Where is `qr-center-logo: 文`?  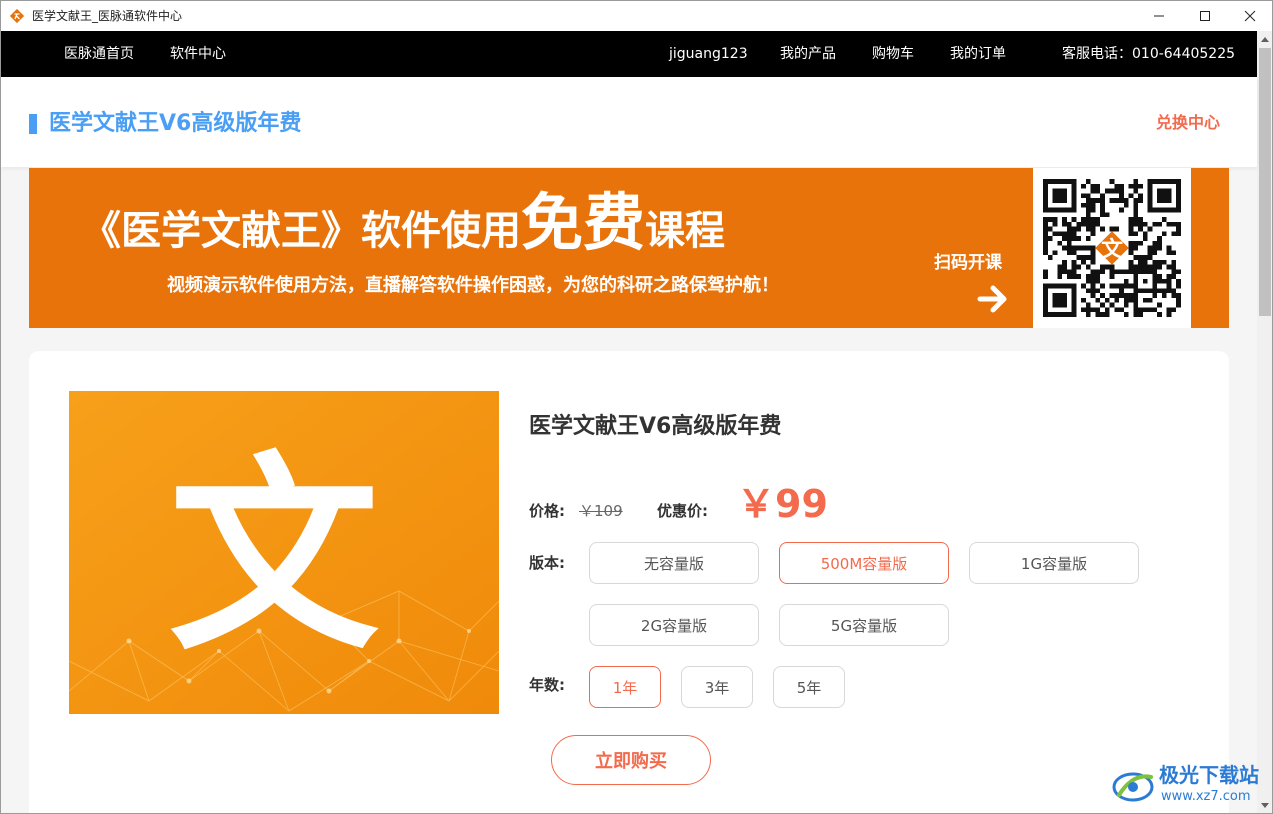 qr-center-logo: 文 is located at coordinates (1112, 248).